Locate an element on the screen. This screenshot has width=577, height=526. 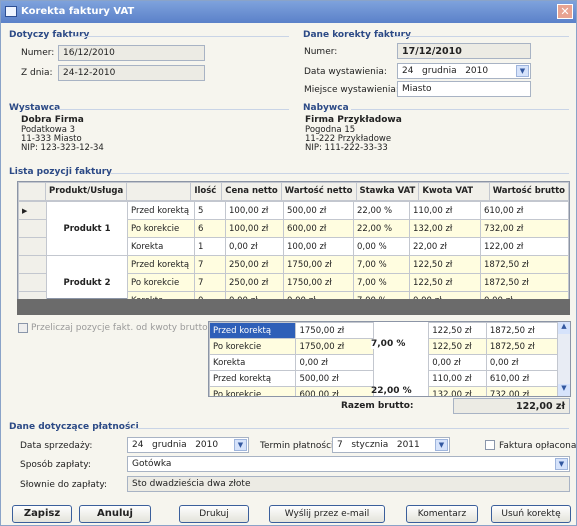
summary-cell-vat: 132,00 zł is located at coordinates (457, 391).